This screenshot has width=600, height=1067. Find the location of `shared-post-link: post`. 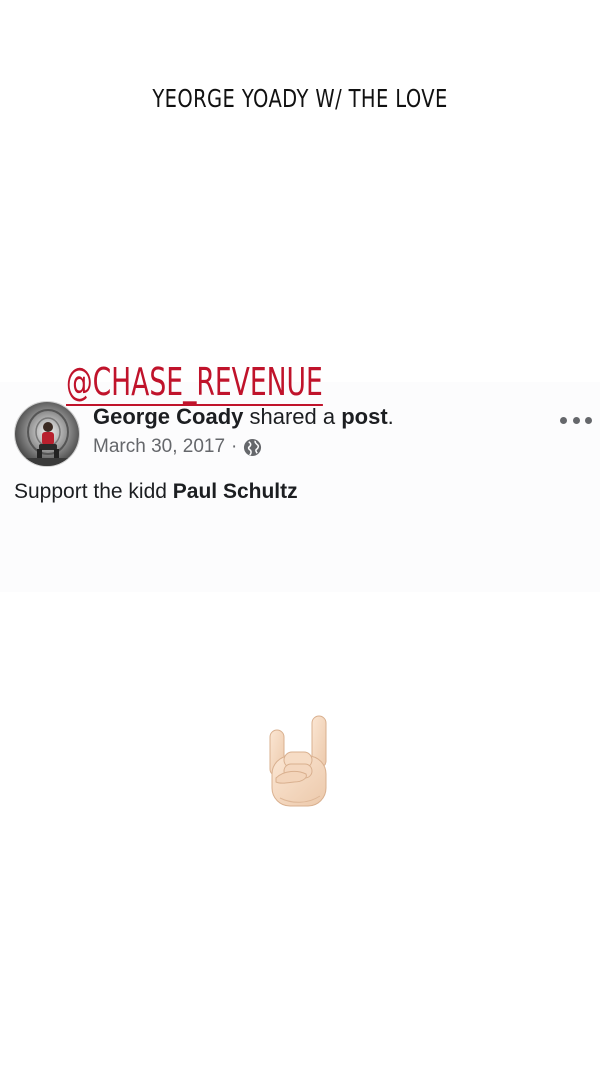

shared-post-link: post is located at coordinates (364, 416).